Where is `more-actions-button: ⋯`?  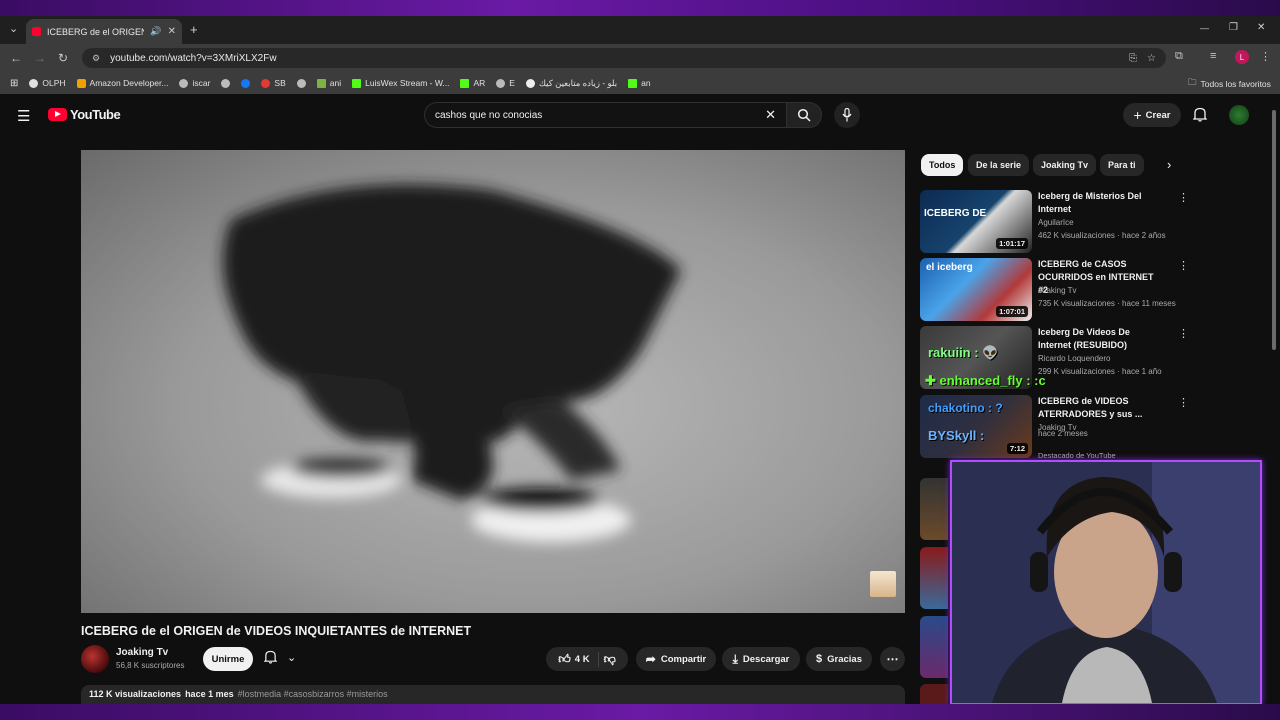
more-actions-button: ⋯ is located at coordinates (892, 659).